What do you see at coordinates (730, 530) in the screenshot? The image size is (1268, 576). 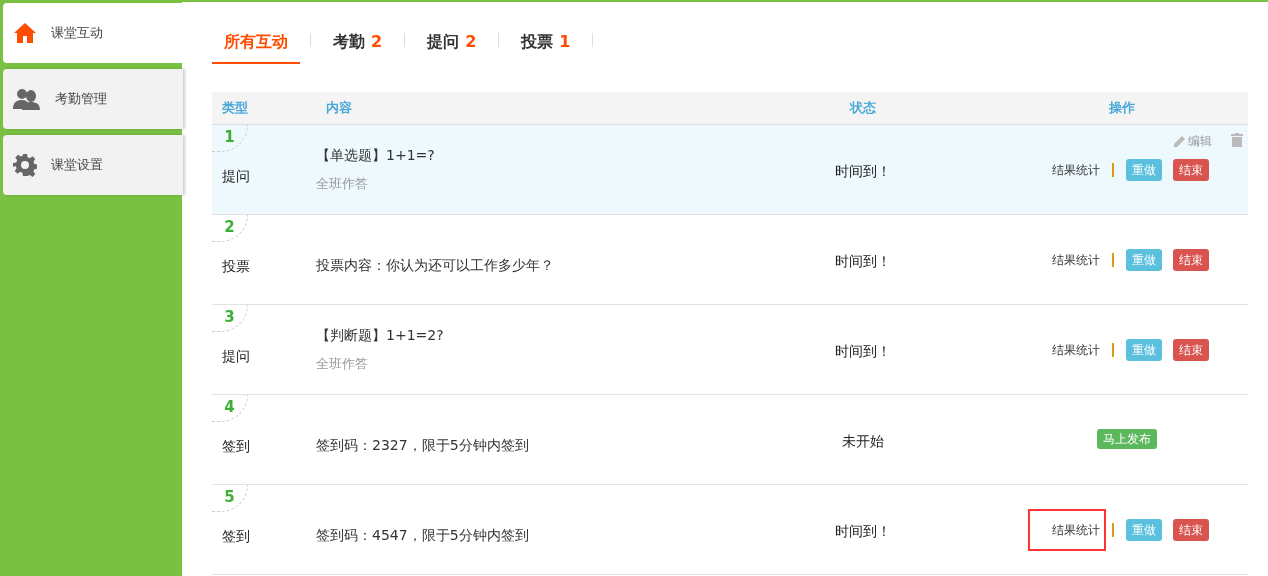 I see `table-row: 5 签到 签到码：4547，限于5分钟内签到 时间到！ 结果统计 重做 结束` at bounding box center [730, 530].